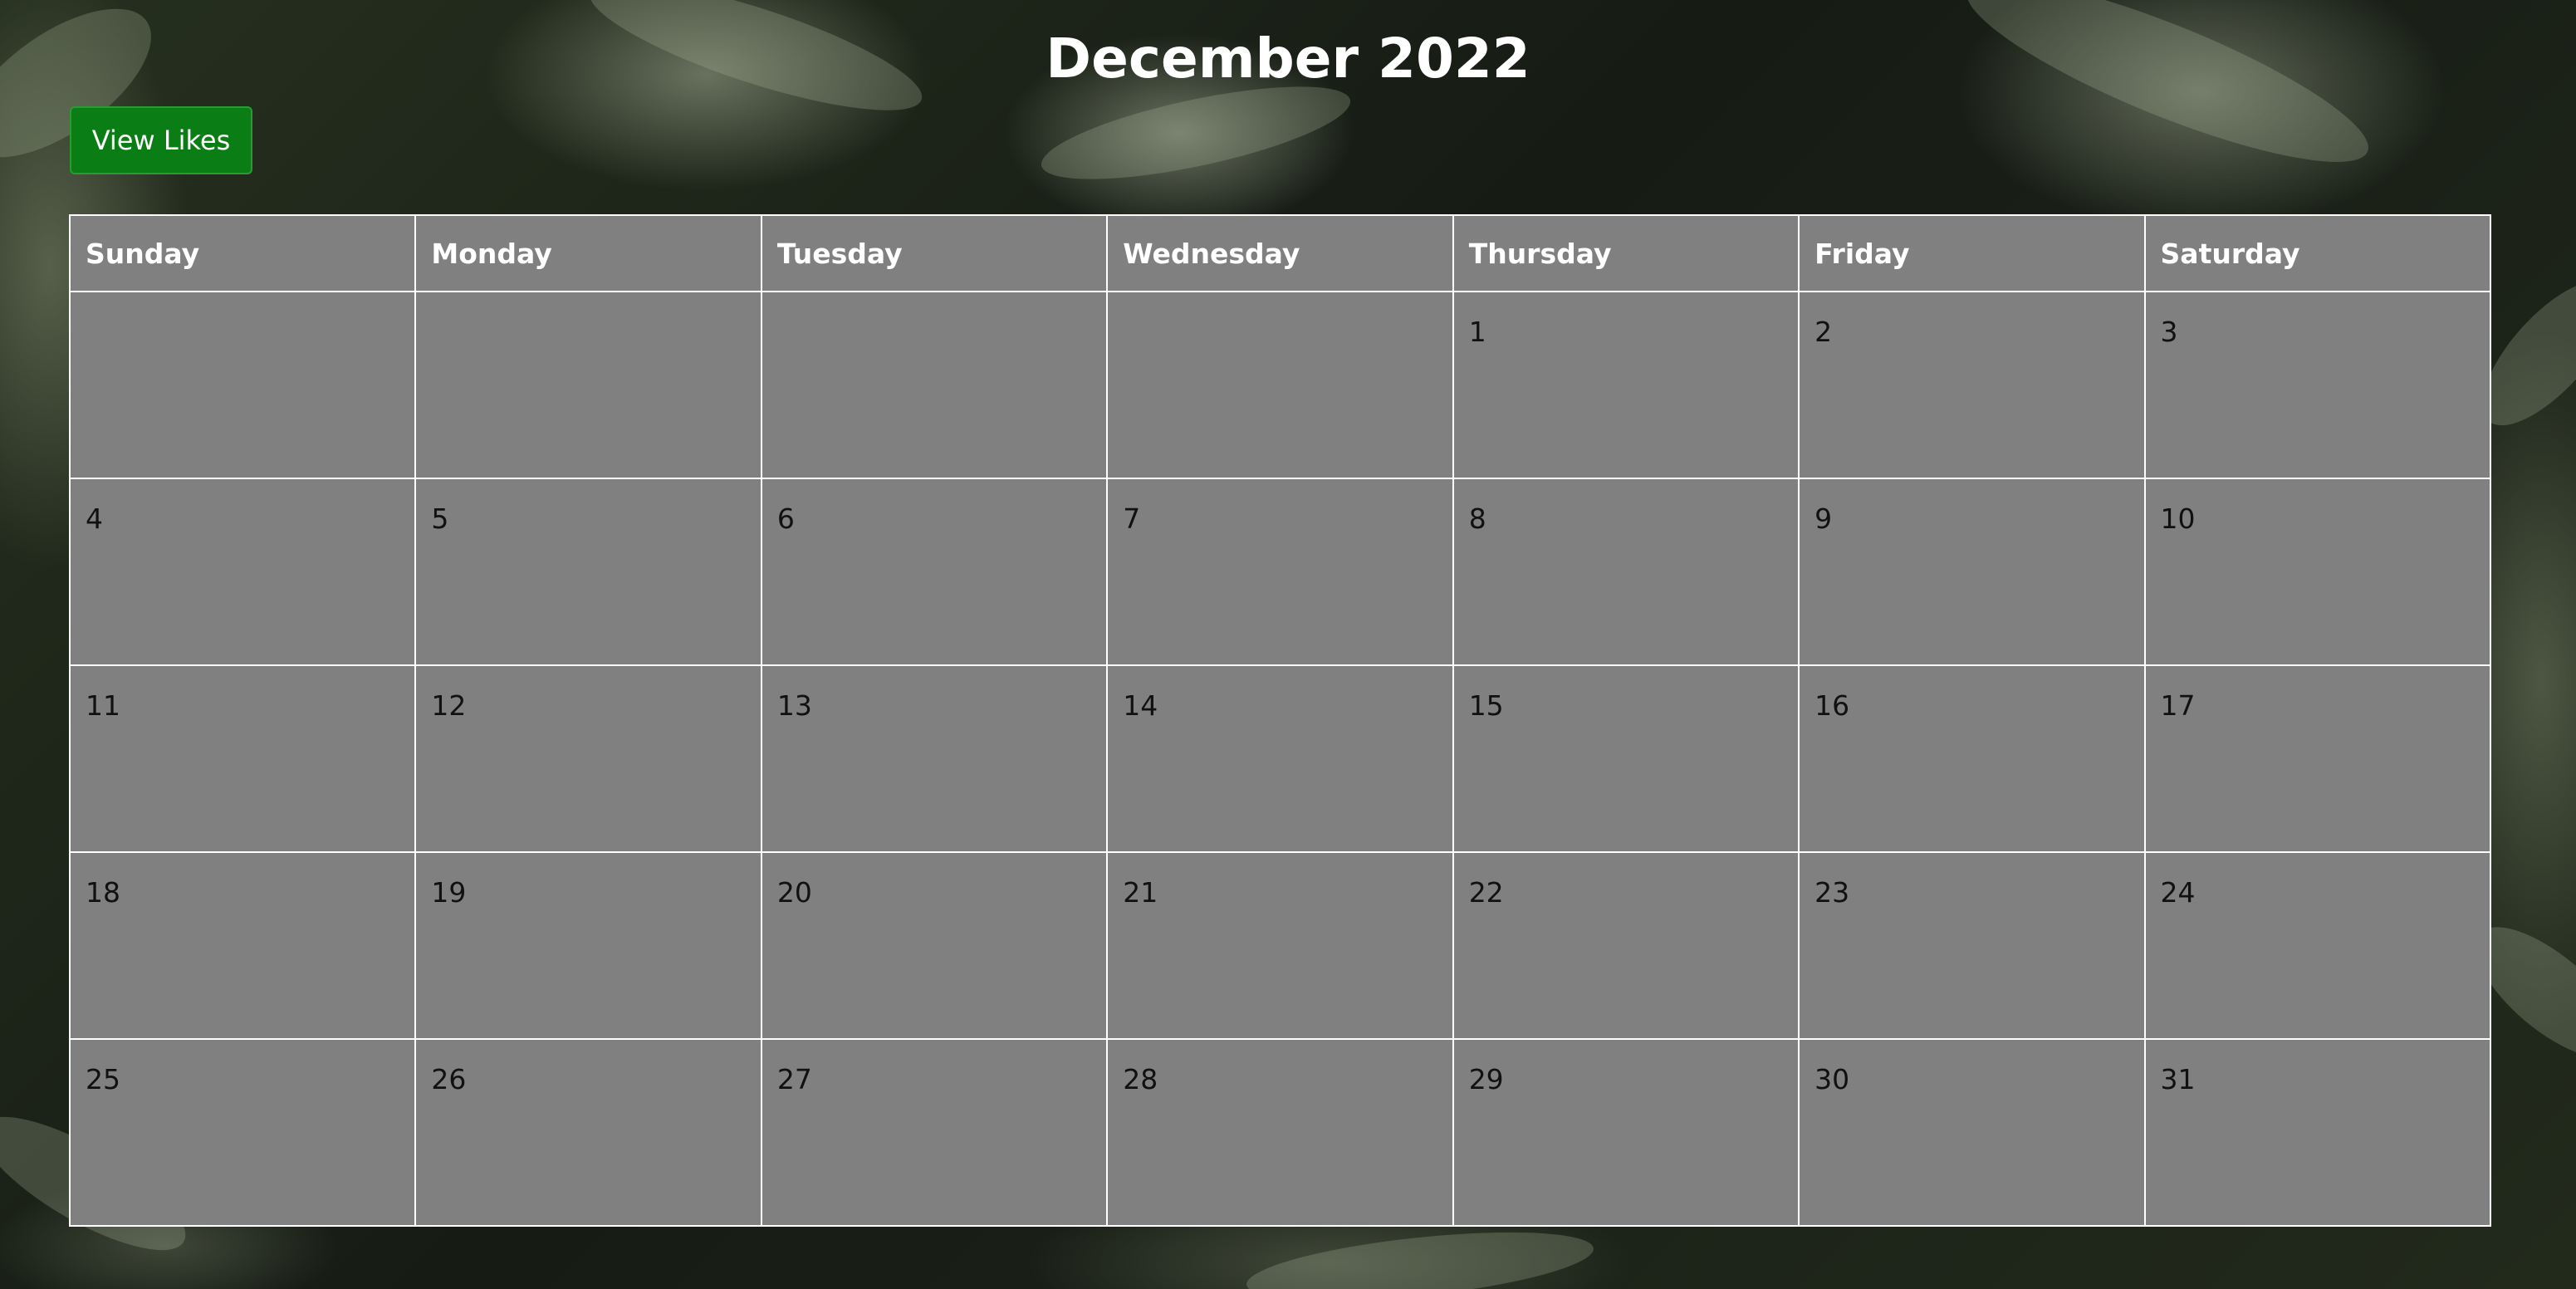 Image resolution: width=2576 pixels, height=1289 pixels. What do you see at coordinates (242, 253) in the screenshot?
I see `weekday-header-sunday: Sunday` at bounding box center [242, 253].